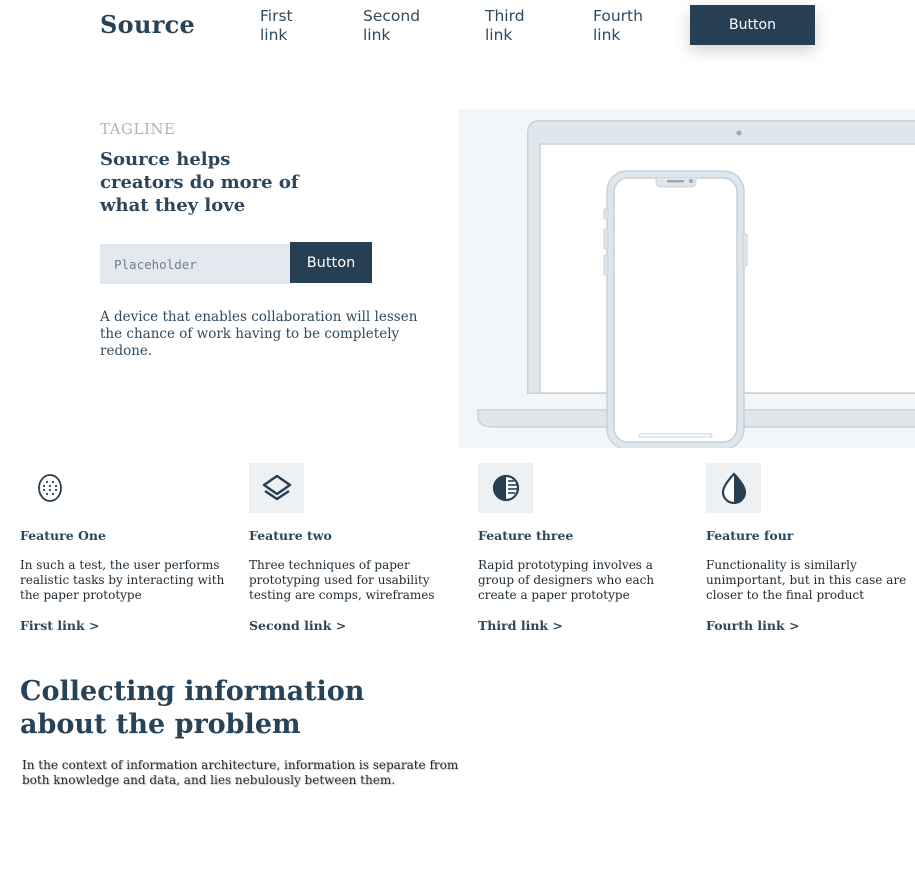 The image size is (915, 872). I want to click on nav-link-second: Second link, so click(403, 26).